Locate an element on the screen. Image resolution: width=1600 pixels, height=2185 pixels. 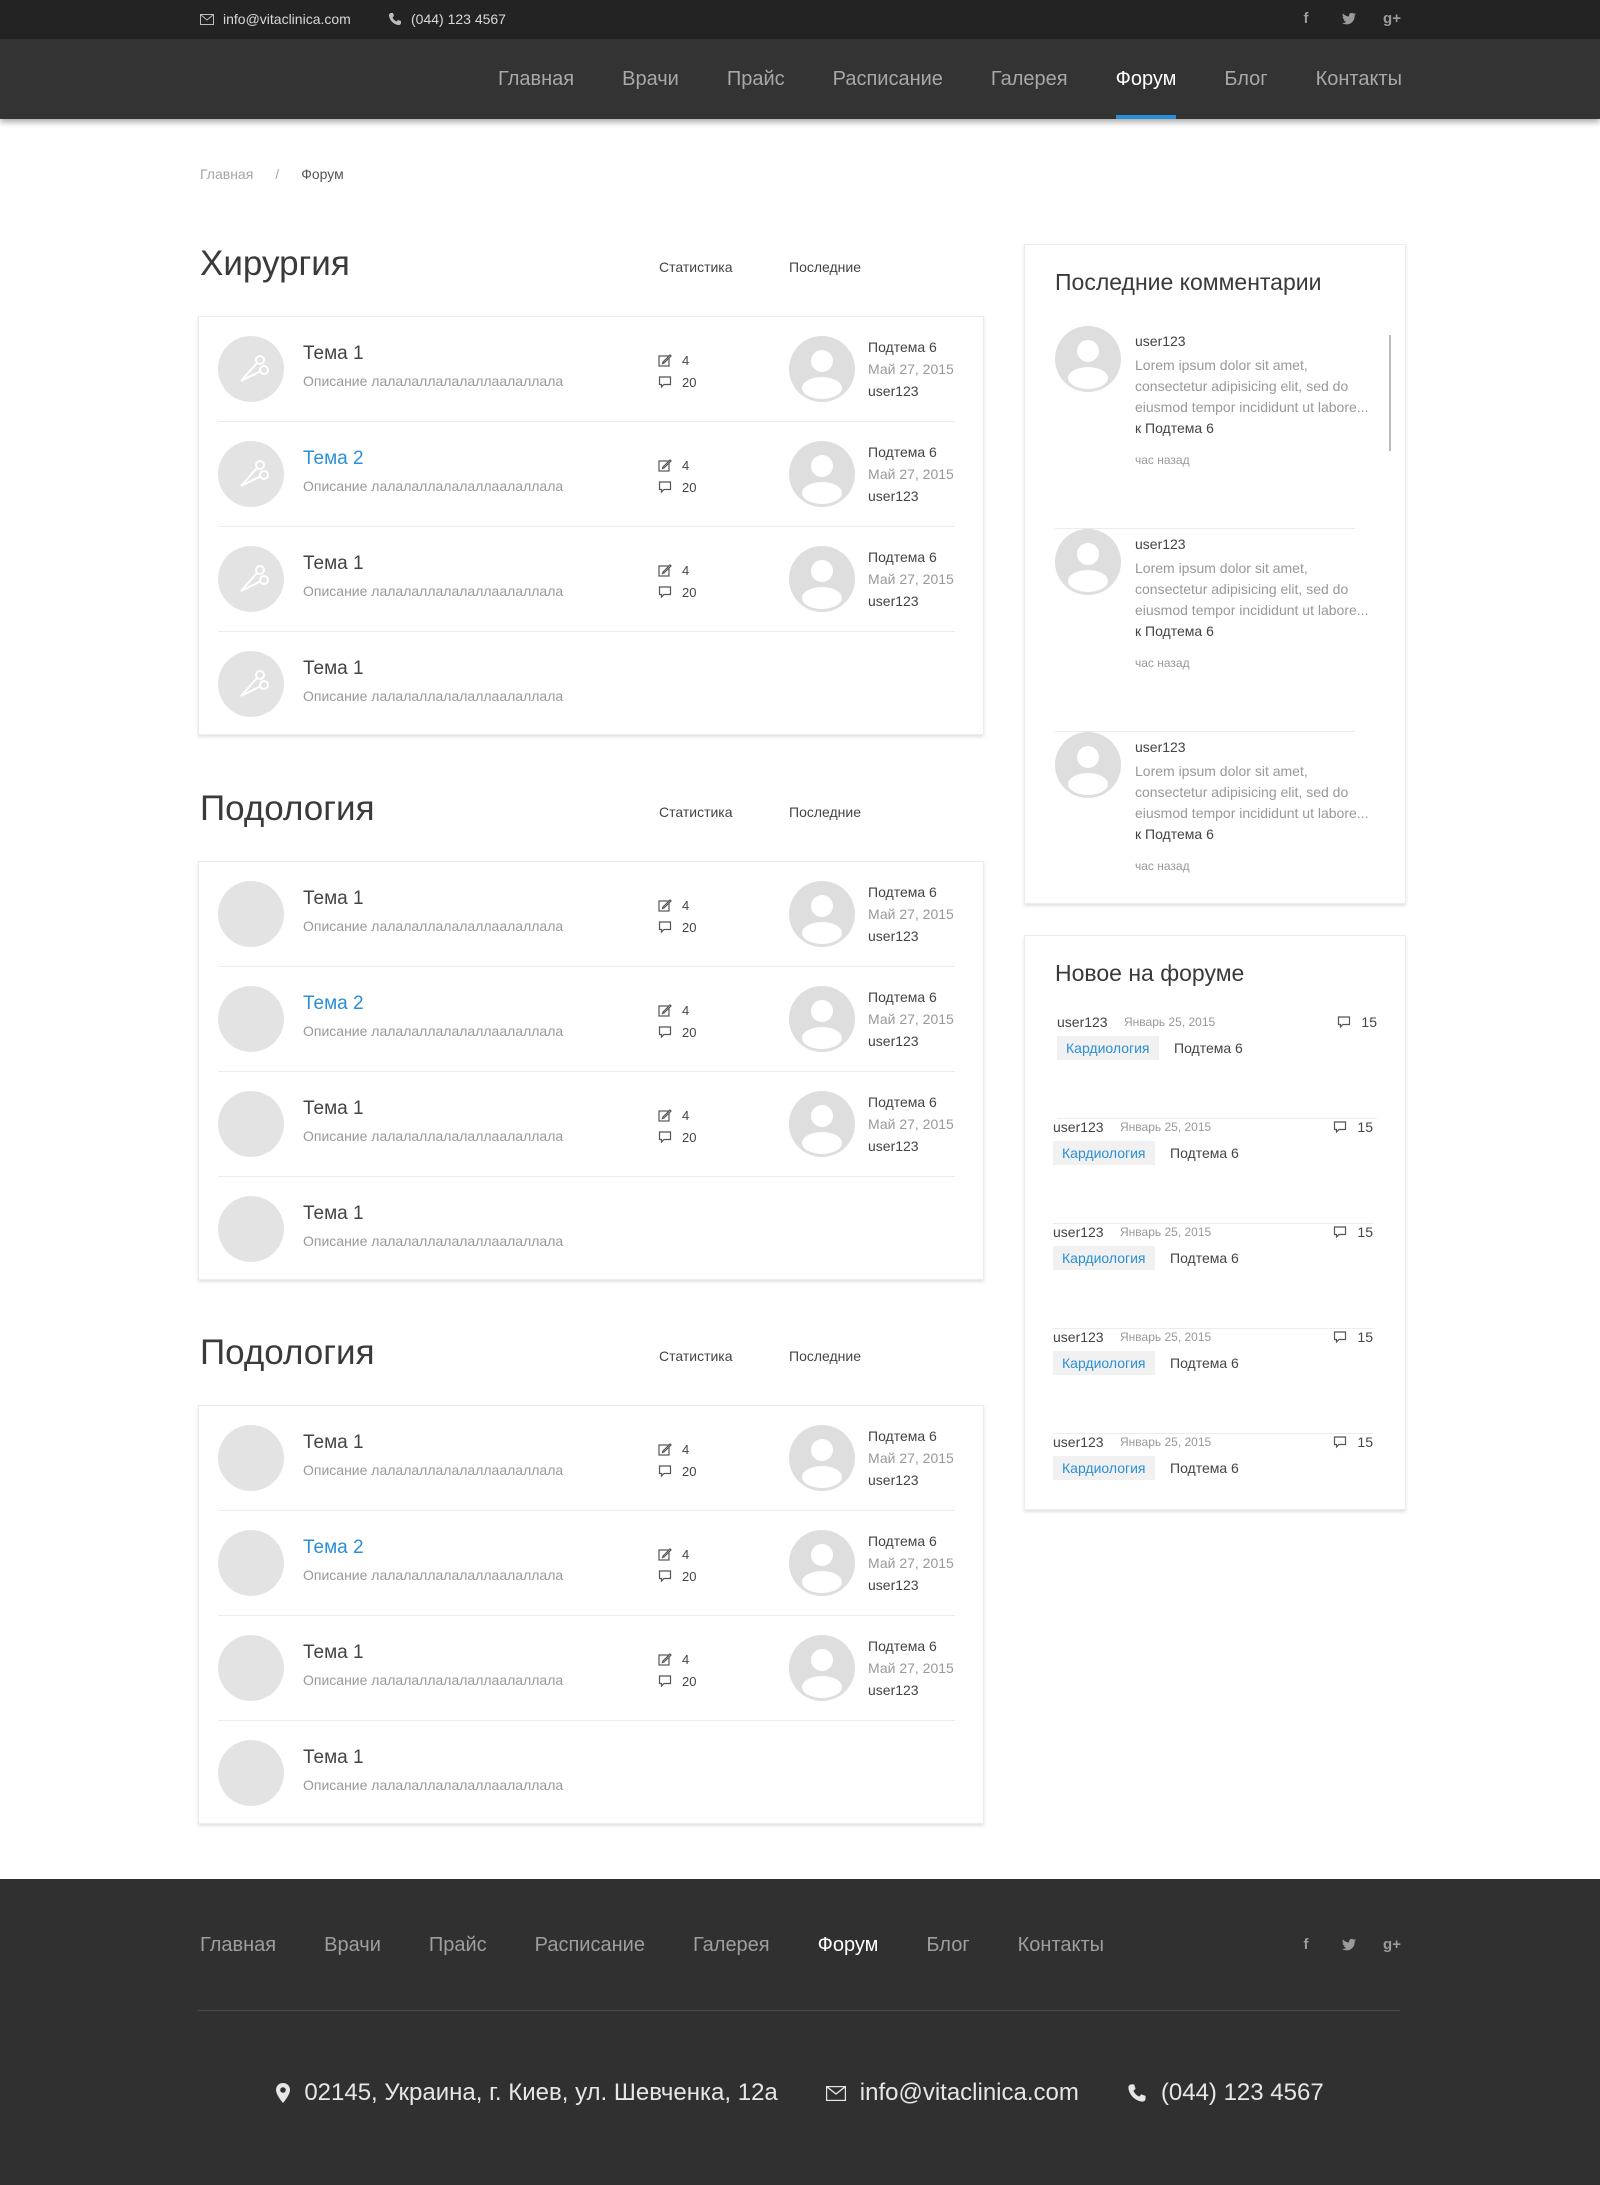
footer-nav-doctors: Врачи is located at coordinates (352, 1945).